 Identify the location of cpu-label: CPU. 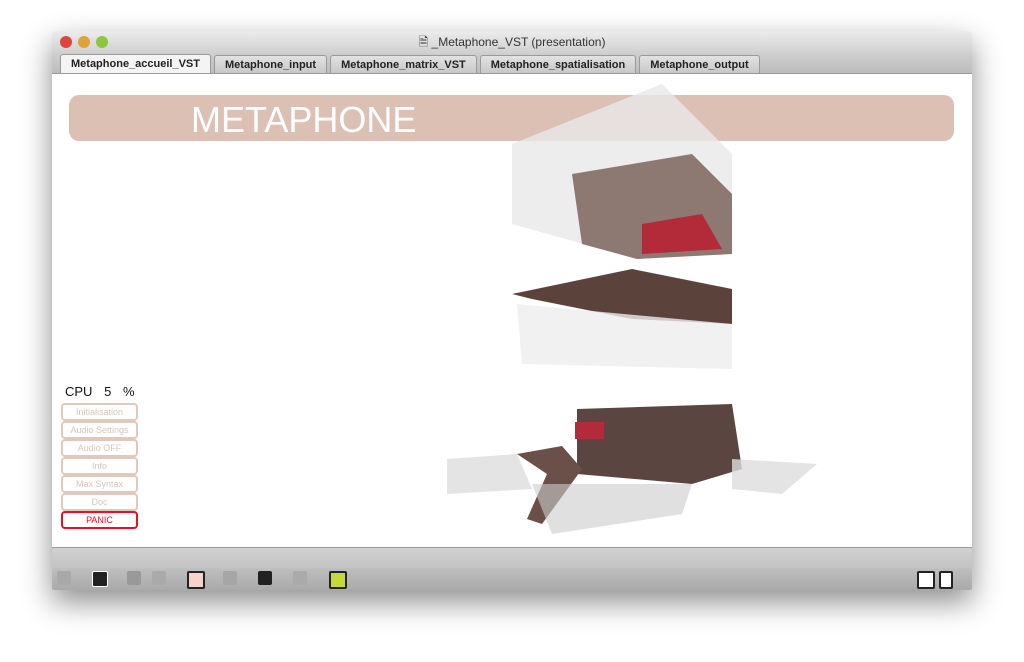
(79, 391).